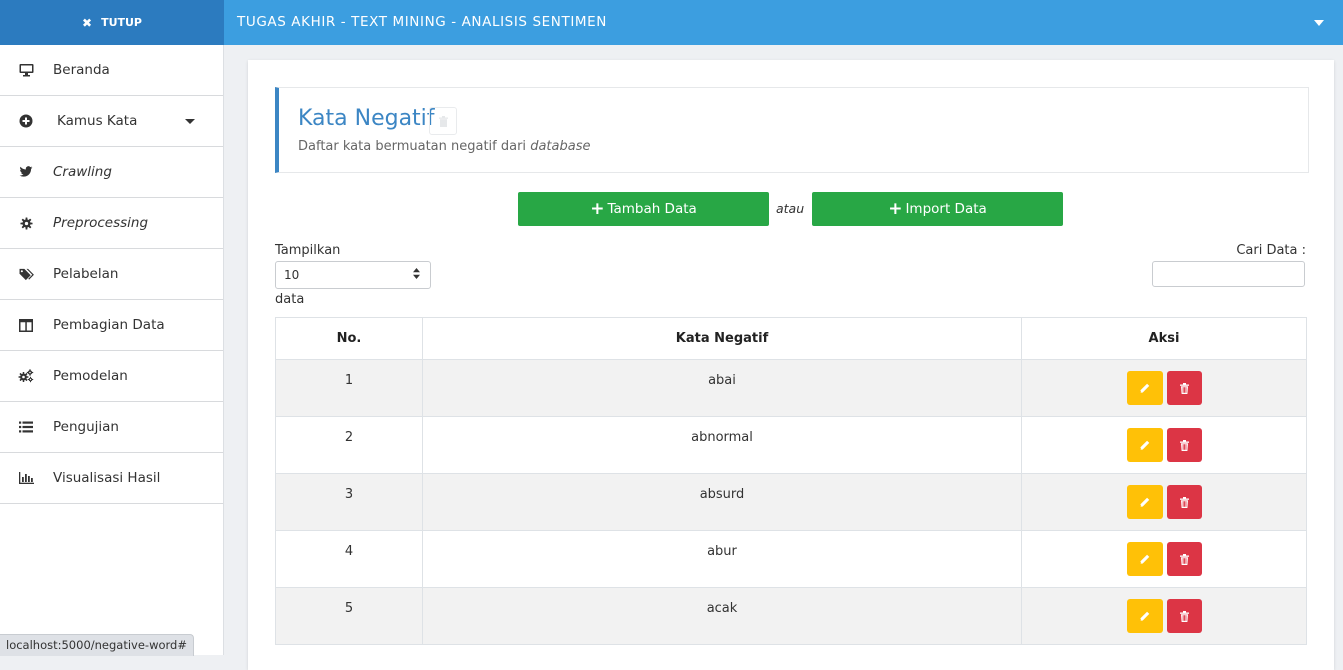 The image size is (1343, 670). I want to click on tags-icon, so click(26, 274).